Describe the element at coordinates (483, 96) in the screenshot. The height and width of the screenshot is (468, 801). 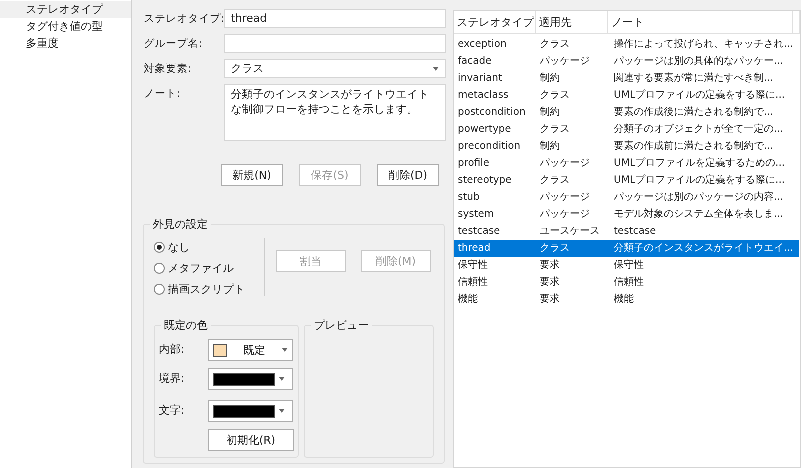
I see `table-cell-text: metaclass` at that location.